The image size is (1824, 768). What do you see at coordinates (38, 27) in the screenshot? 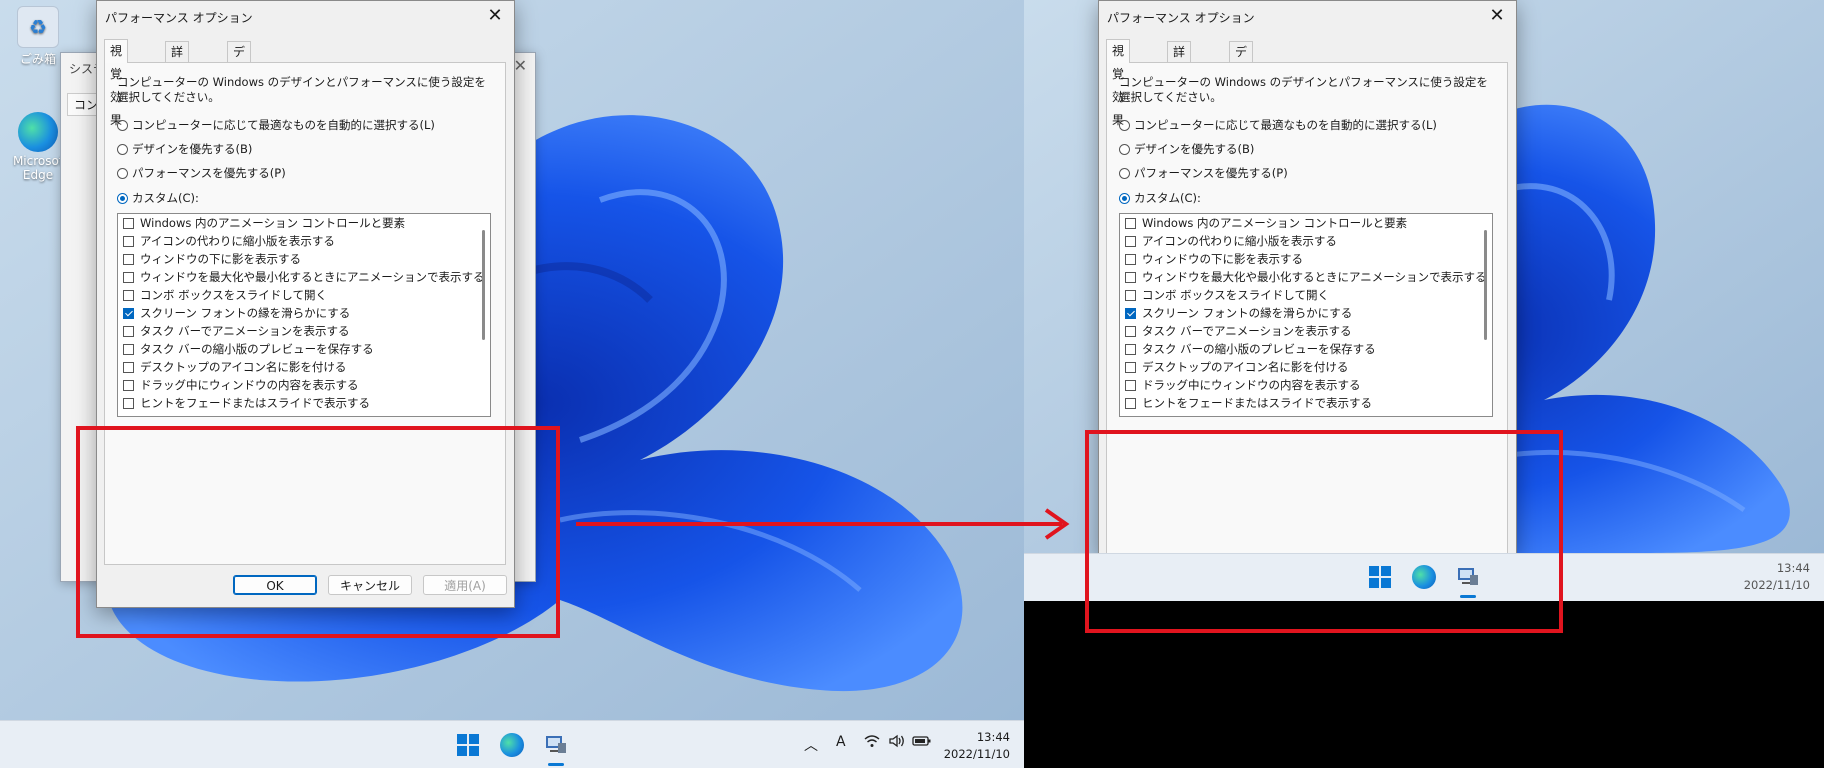
I see `recycle-bin-icon: ♻` at bounding box center [38, 27].